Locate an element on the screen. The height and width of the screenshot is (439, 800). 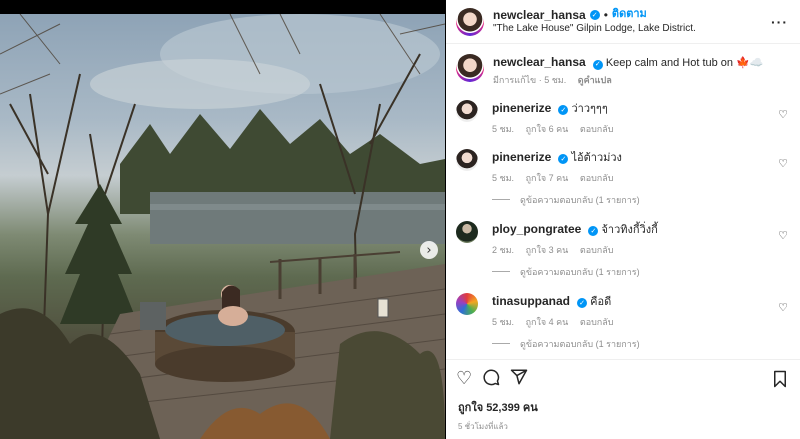
comment-likes: ถูกใจ 4 คน is located at coordinates (547, 322).